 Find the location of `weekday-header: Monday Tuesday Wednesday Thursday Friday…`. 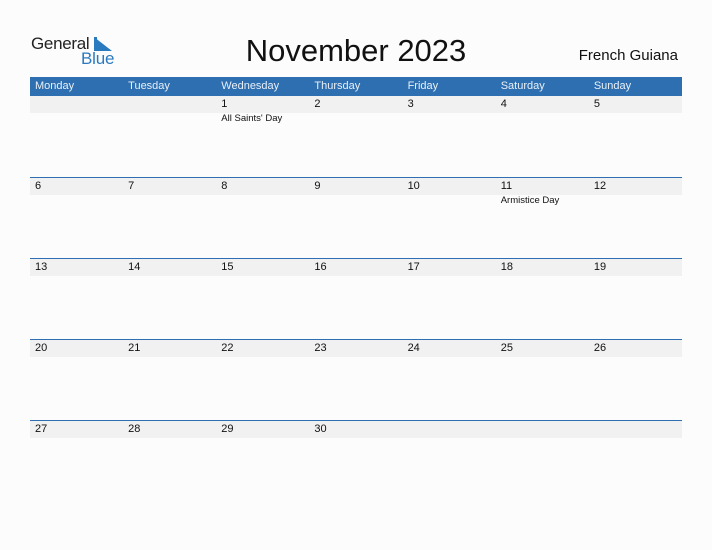

weekday-header: Monday Tuesday Wednesday Thursday Friday… is located at coordinates (356, 86).